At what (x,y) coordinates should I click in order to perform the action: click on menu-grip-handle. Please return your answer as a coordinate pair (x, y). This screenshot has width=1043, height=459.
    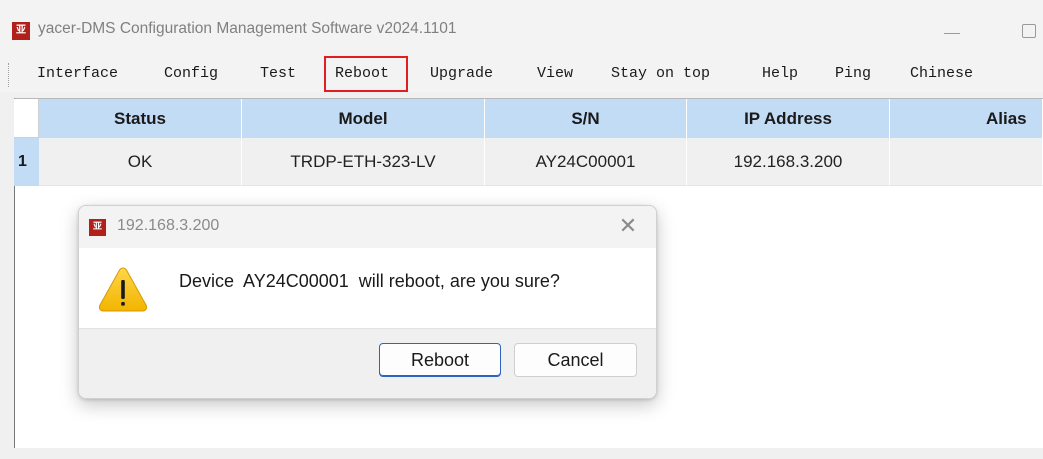
    Looking at the image, I should click on (9, 75).